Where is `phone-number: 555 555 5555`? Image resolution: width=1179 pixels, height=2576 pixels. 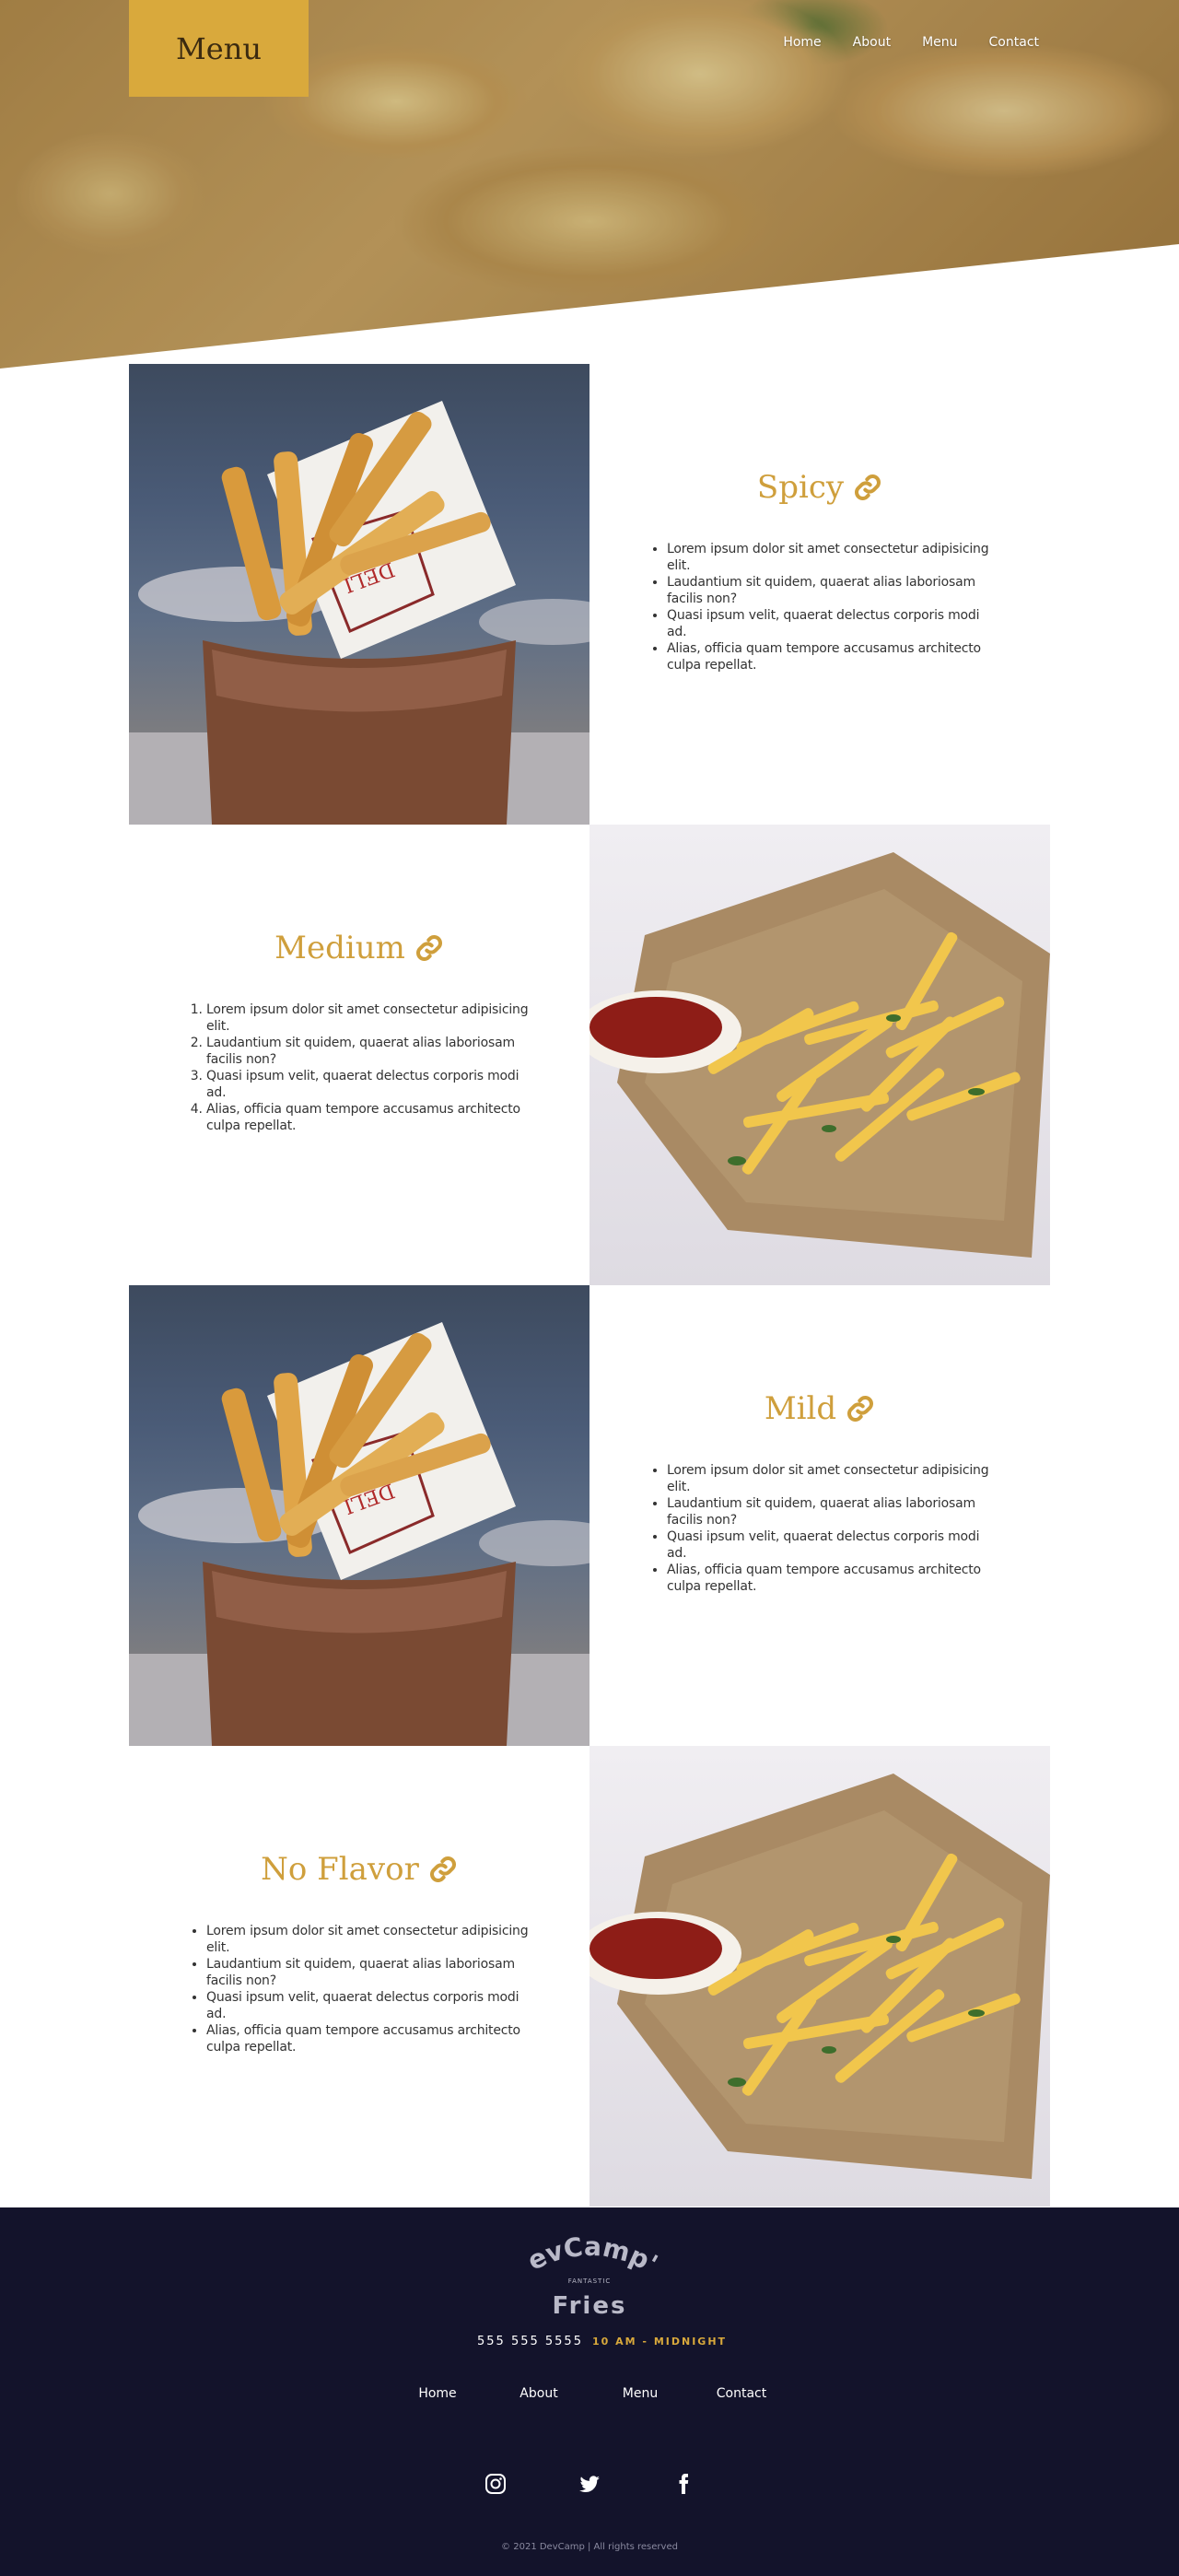
phone-number: 555 555 5555 is located at coordinates (530, 2341).